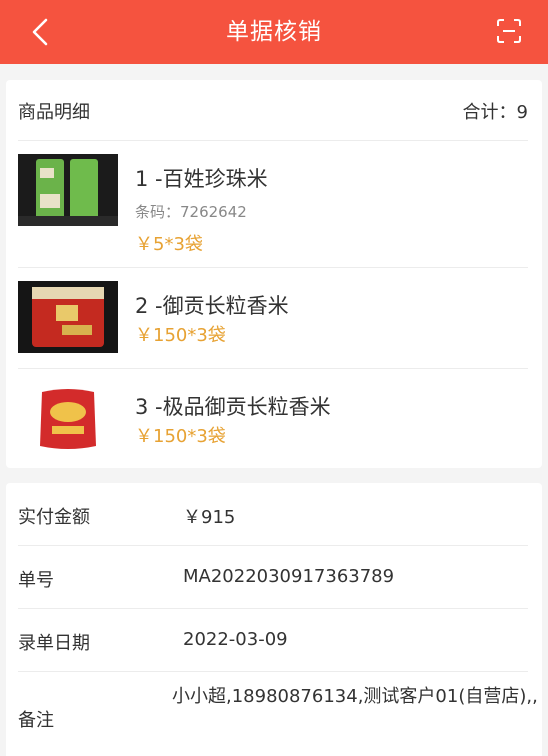 This screenshot has height=756, width=548. I want to click on goods-header: 商品明细 合计：9, so click(273, 110).